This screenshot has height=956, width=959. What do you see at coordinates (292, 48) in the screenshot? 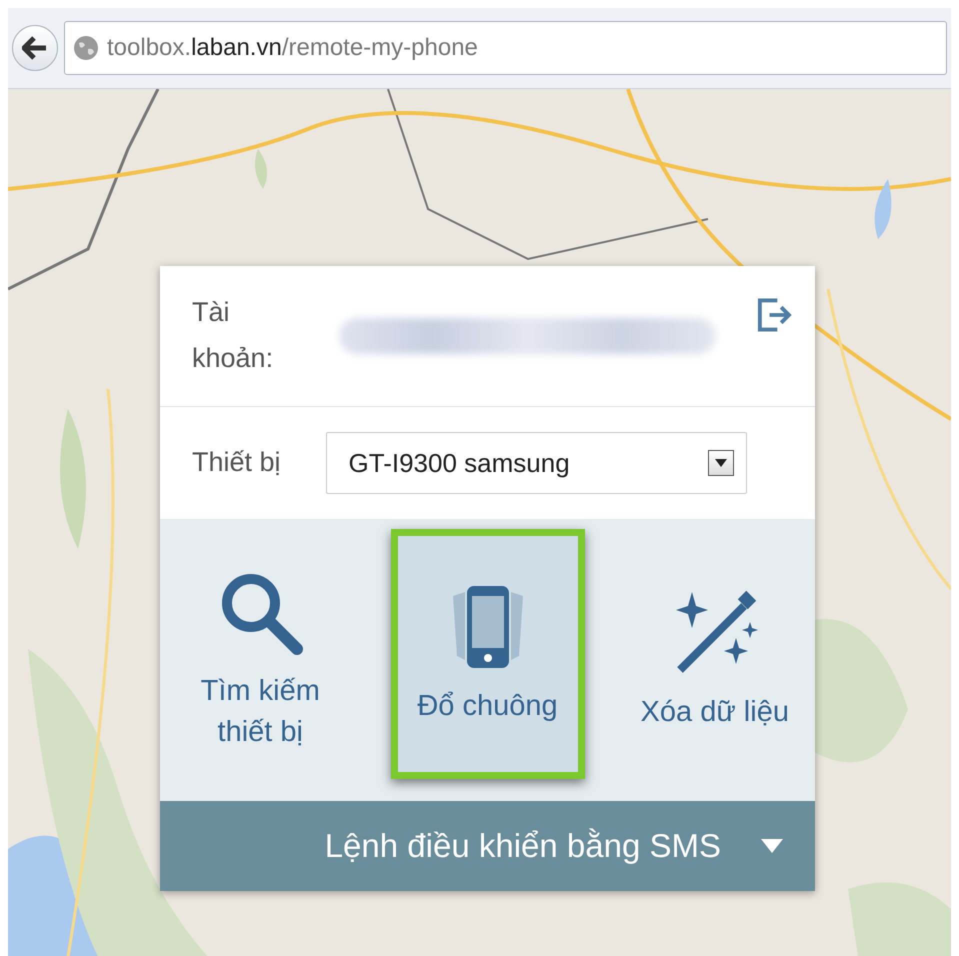
I see `url-text: toolbox.laban.vn/remote-my-phone` at bounding box center [292, 48].